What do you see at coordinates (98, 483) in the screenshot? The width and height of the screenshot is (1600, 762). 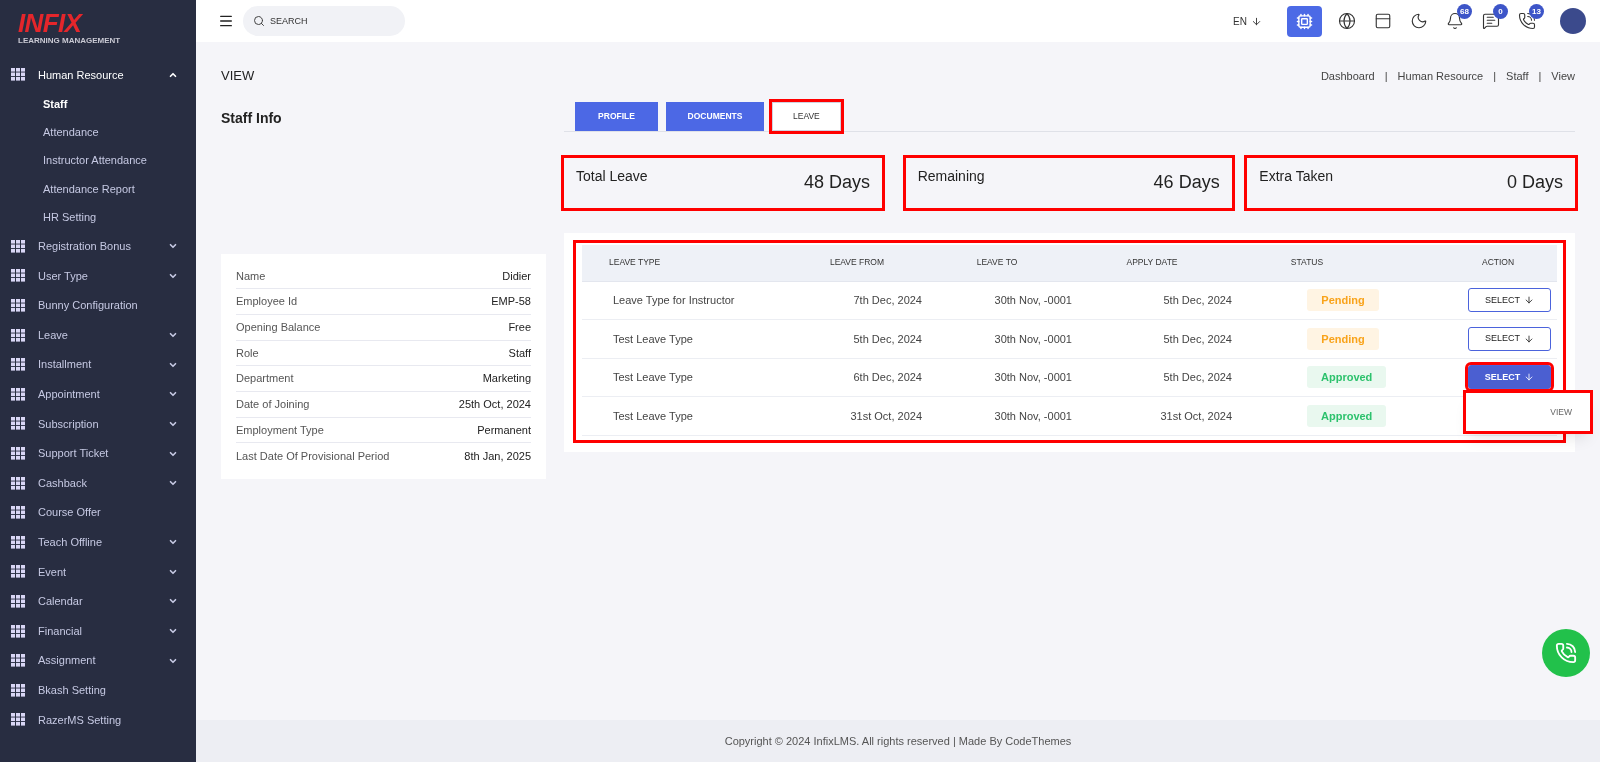 I see `sidebar-item: Cashback` at bounding box center [98, 483].